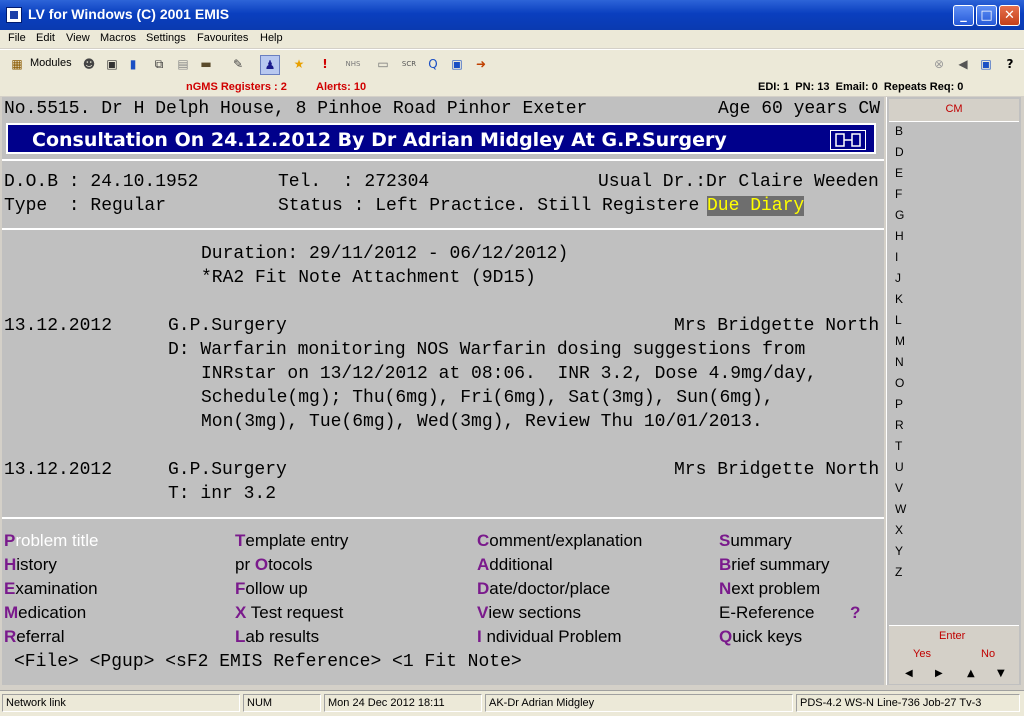 The width and height of the screenshot is (1024, 716). I want to click on entry-duration: Duration: 29/11/2012 - 06/12/2012), so click(384, 254).